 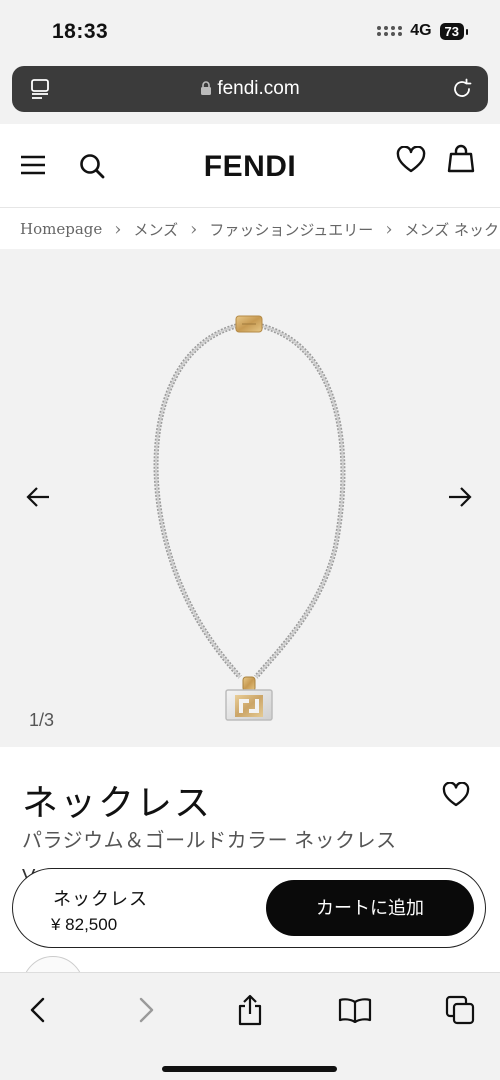 What do you see at coordinates (291, 229) in the screenshot?
I see `breadcrumb-item: ファッションジュエリー` at bounding box center [291, 229].